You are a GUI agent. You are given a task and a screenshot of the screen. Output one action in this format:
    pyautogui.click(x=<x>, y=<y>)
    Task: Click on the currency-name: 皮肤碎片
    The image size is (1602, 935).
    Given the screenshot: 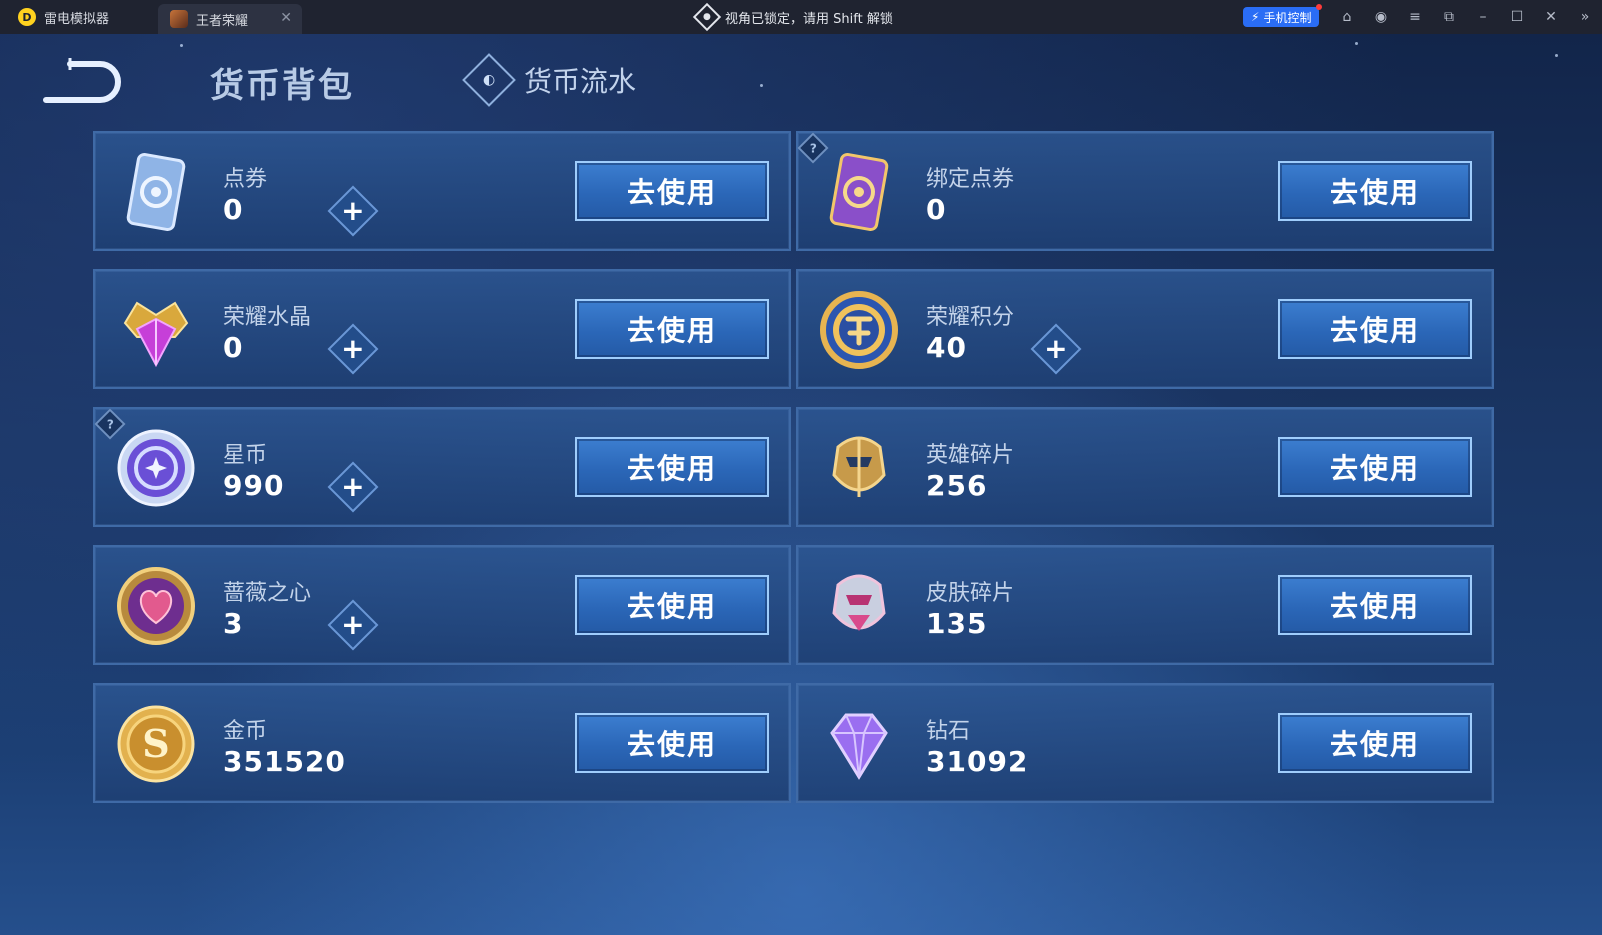 What is the action you would take?
    pyautogui.click(x=970, y=593)
    